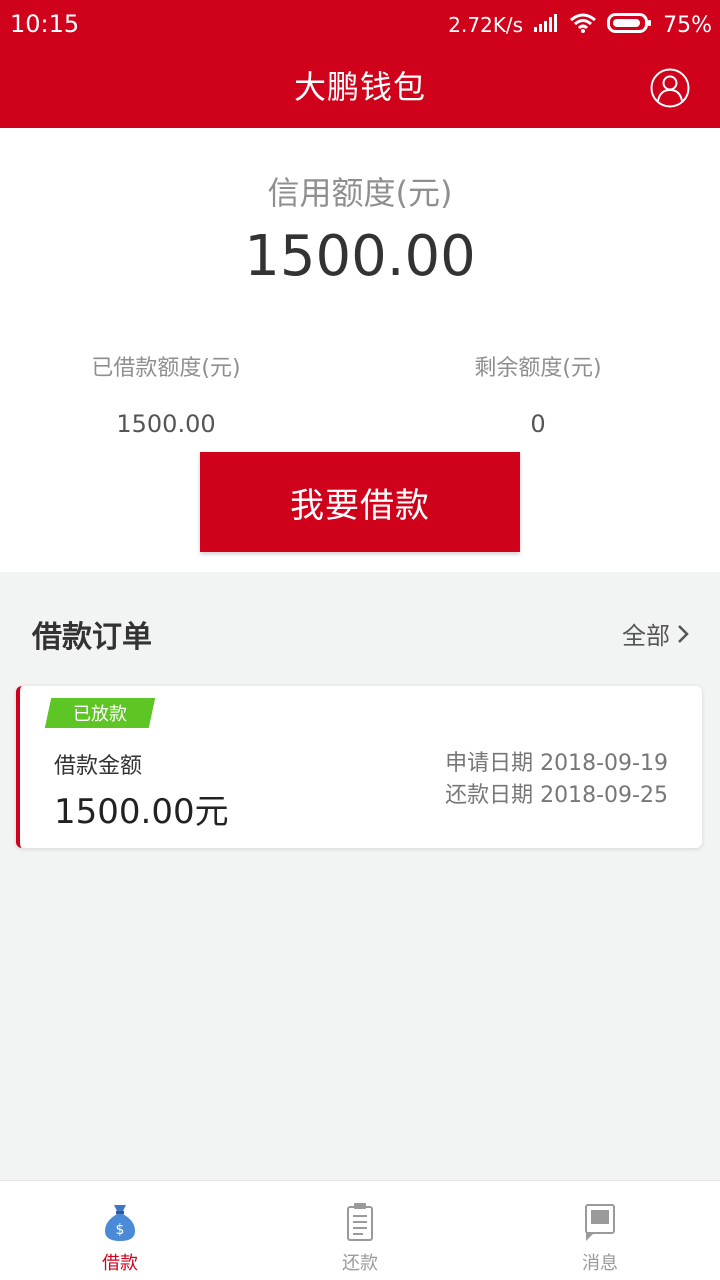 This screenshot has width=720, height=1280. I want to click on borrow-button: 我要借款, so click(360, 502).